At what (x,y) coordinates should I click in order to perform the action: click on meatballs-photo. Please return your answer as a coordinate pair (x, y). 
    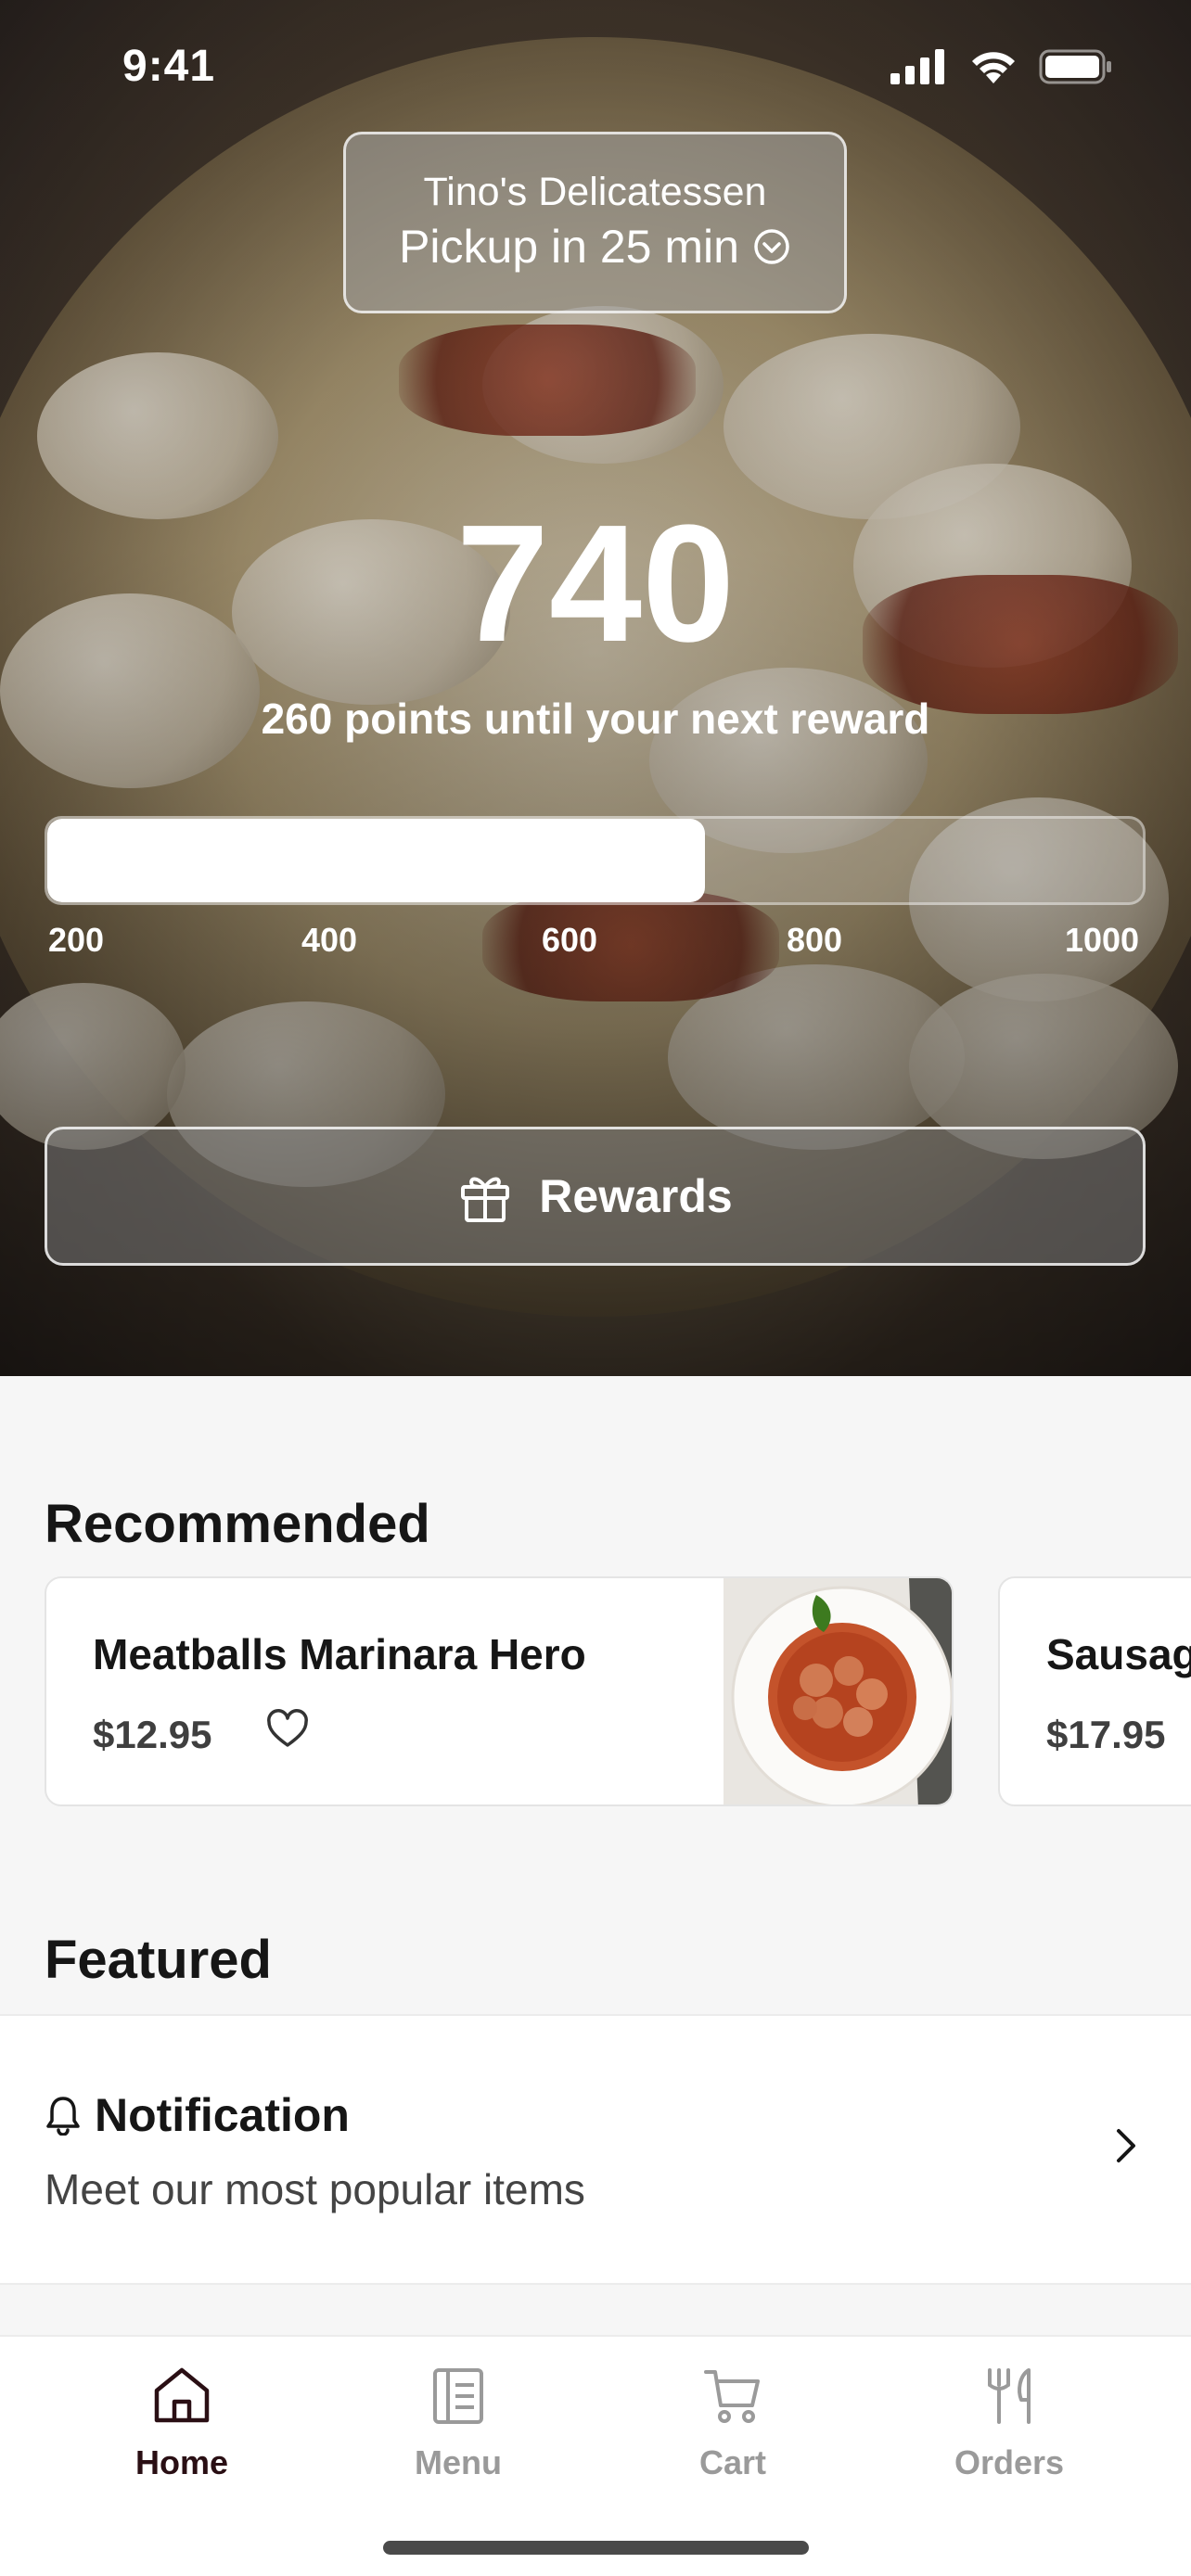
    Looking at the image, I should click on (838, 1691).